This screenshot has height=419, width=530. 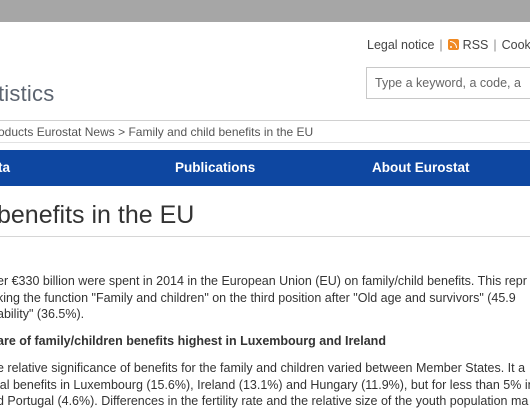 What do you see at coordinates (476, 45) in the screenshot?
I see `rss-link: RSS` at bounding box center [476, 45].